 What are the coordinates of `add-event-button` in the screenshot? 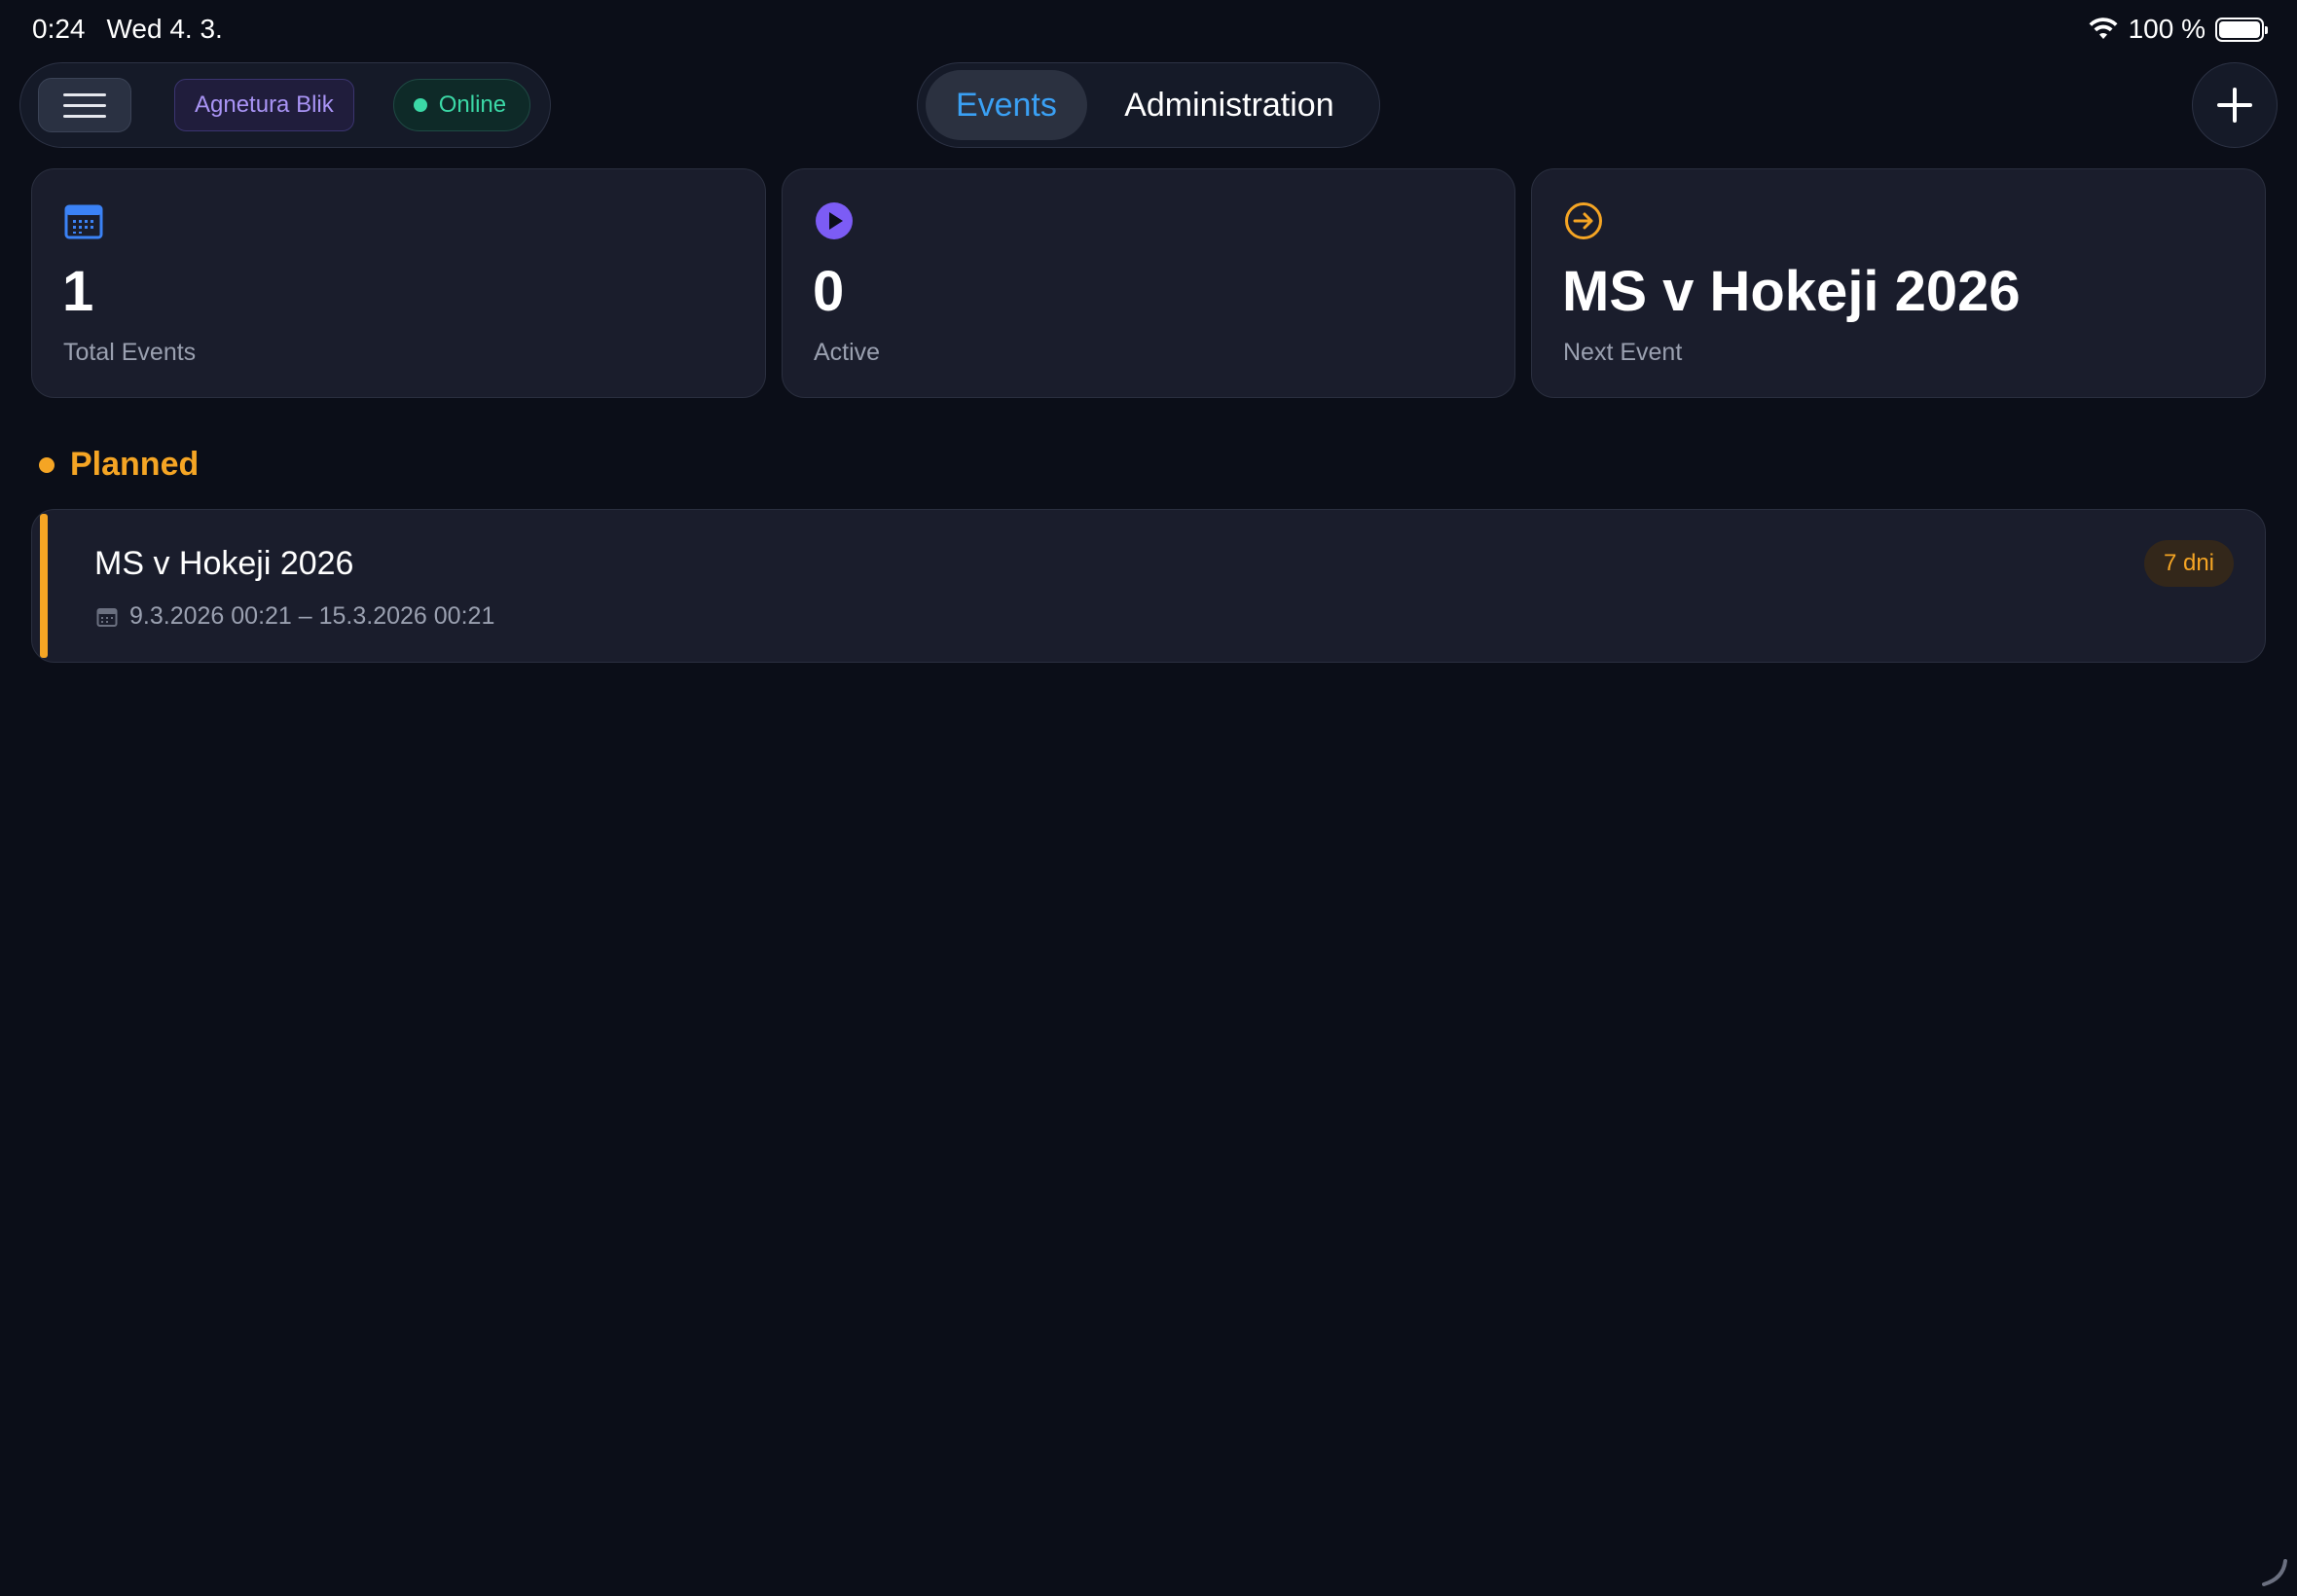 It's located at (2235, 105).